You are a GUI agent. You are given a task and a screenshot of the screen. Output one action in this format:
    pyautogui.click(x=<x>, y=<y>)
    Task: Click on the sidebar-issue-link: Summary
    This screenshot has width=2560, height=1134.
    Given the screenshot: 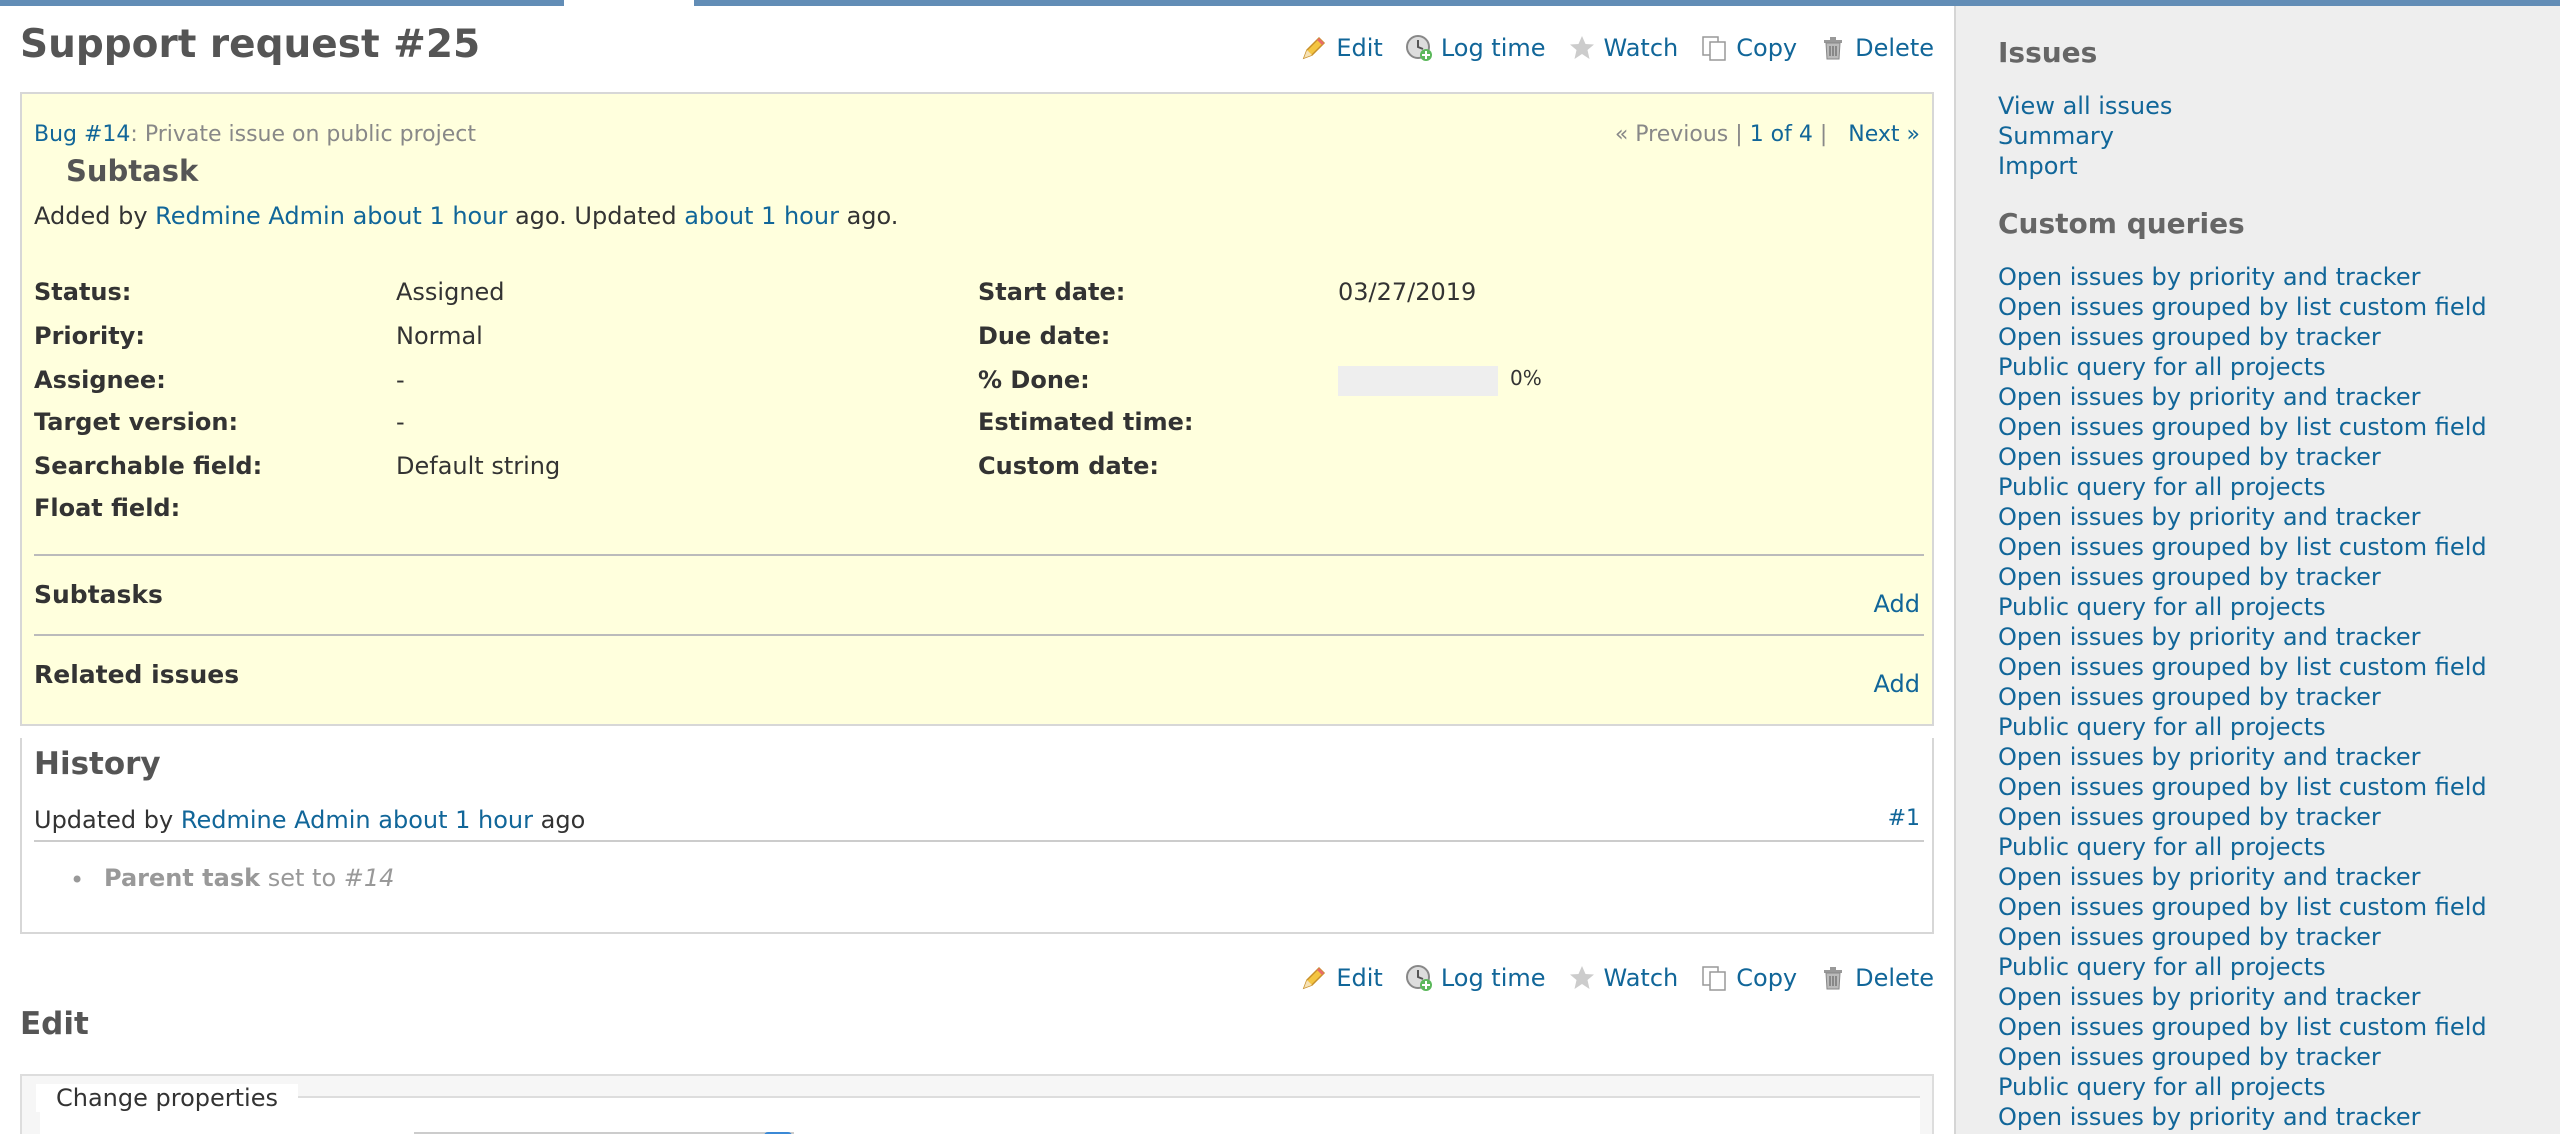 What is the action you would take?
    pyautogui.click(x=2264, y=136)
    